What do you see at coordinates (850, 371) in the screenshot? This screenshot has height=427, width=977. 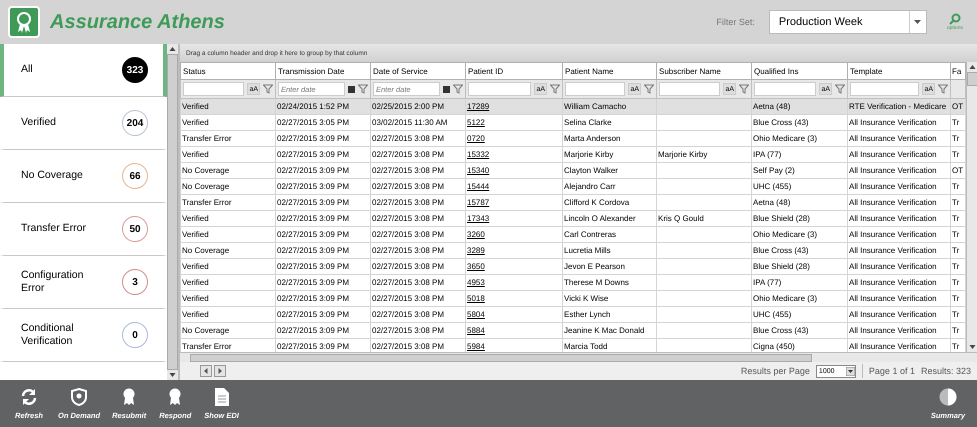 I see `caret-icon` at bounding box center [850, 371].